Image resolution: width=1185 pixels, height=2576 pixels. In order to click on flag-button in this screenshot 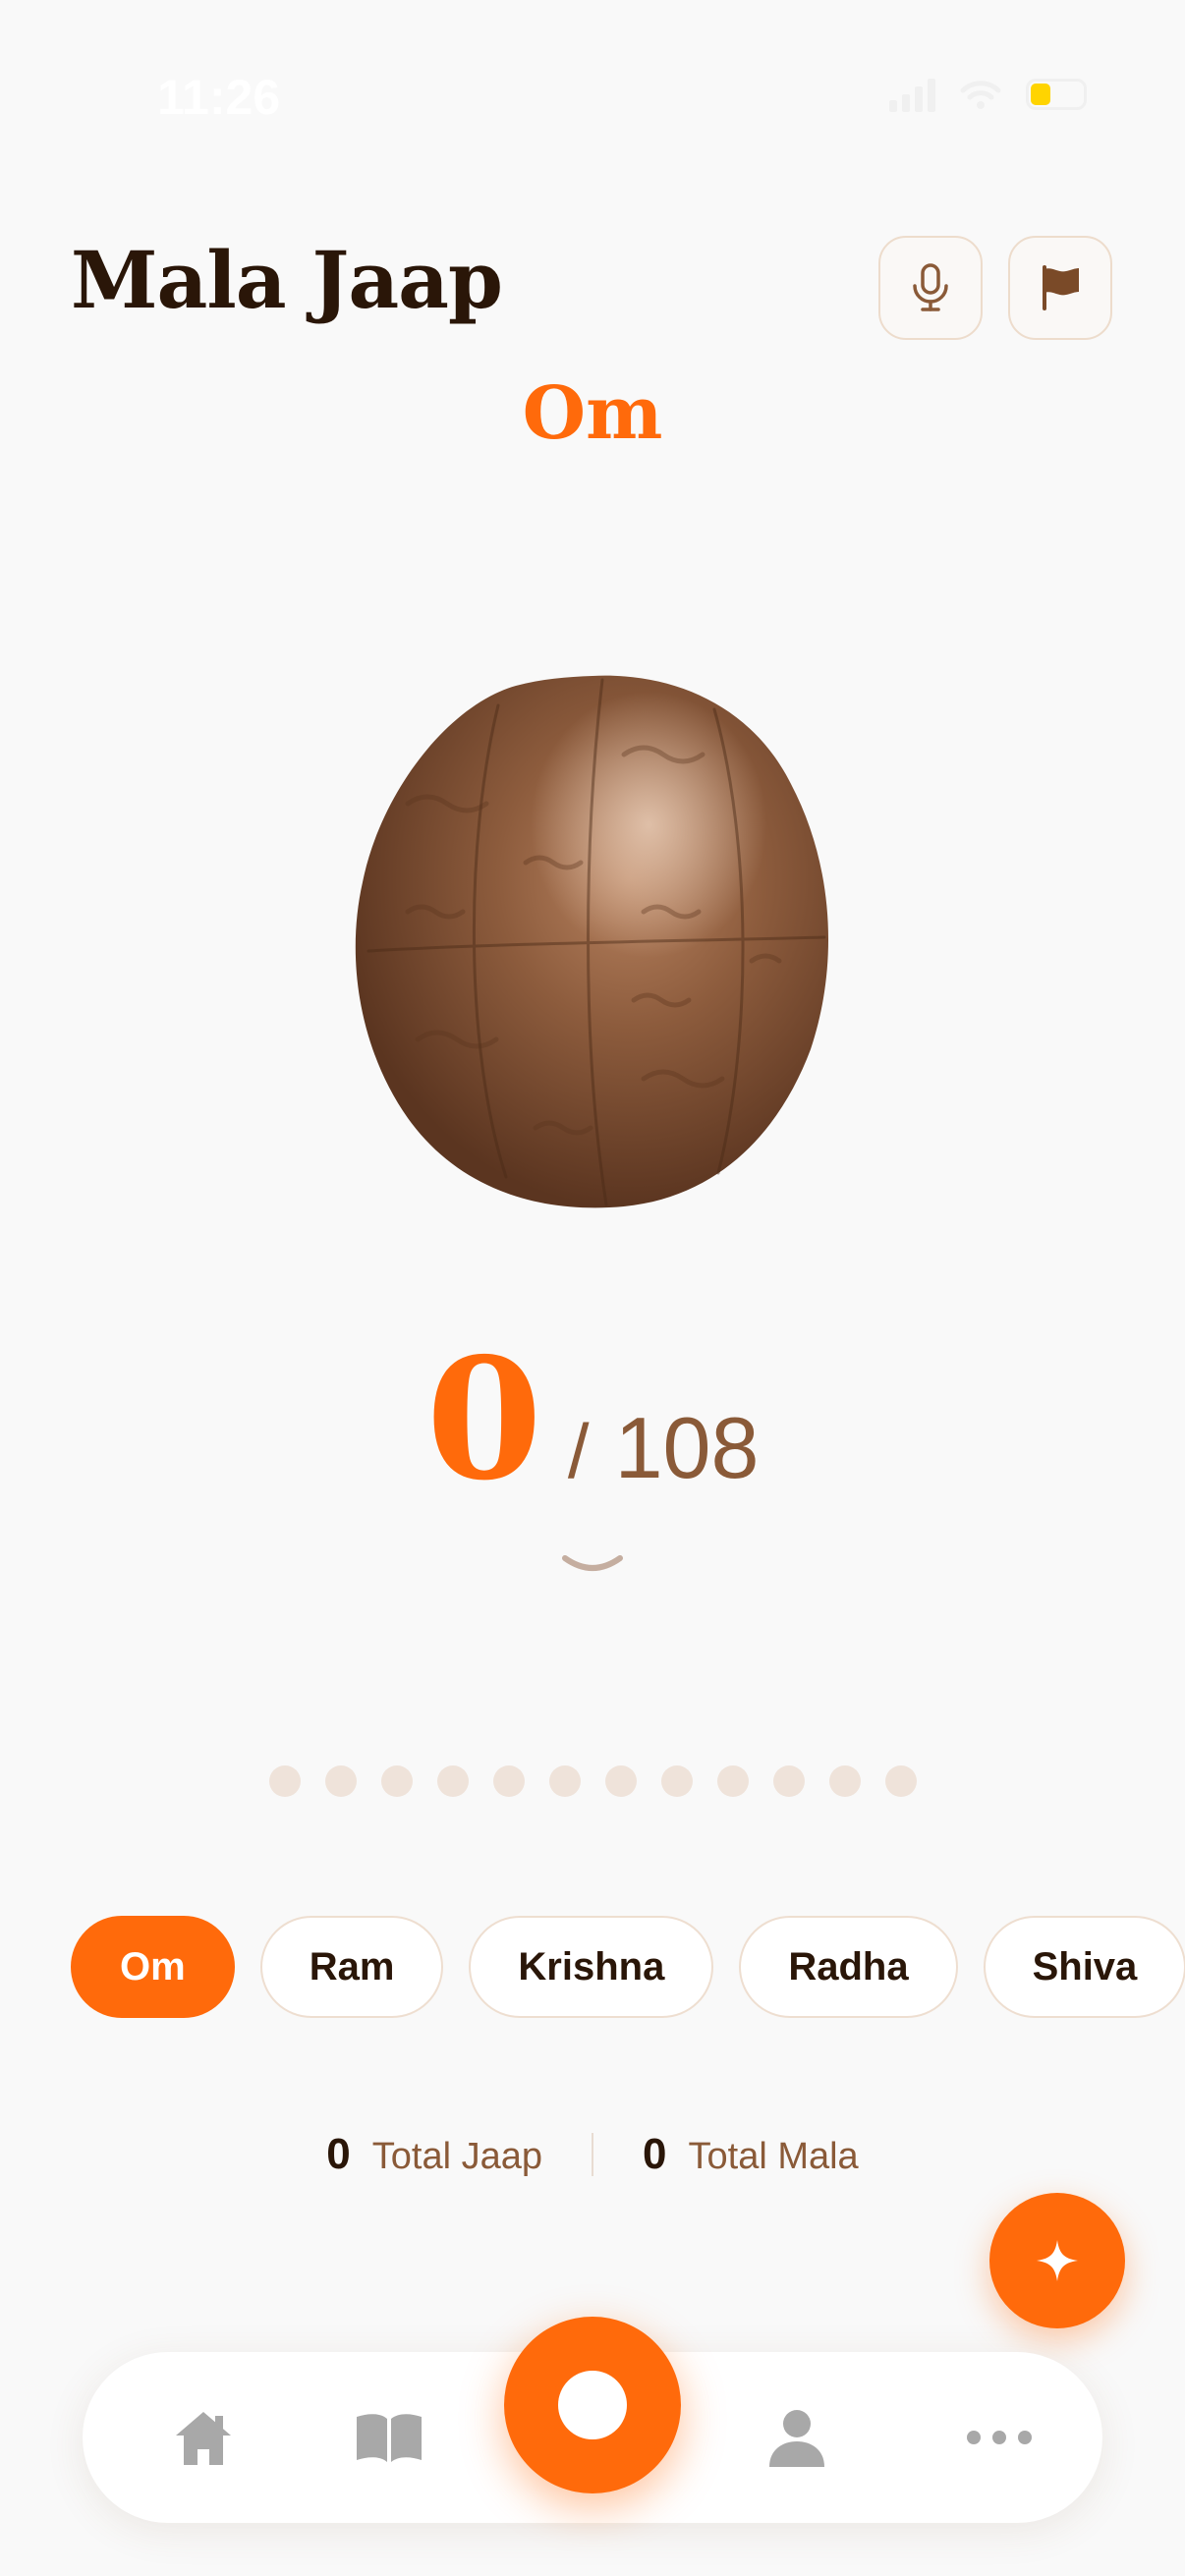, I will do `click(1060, 288)`.